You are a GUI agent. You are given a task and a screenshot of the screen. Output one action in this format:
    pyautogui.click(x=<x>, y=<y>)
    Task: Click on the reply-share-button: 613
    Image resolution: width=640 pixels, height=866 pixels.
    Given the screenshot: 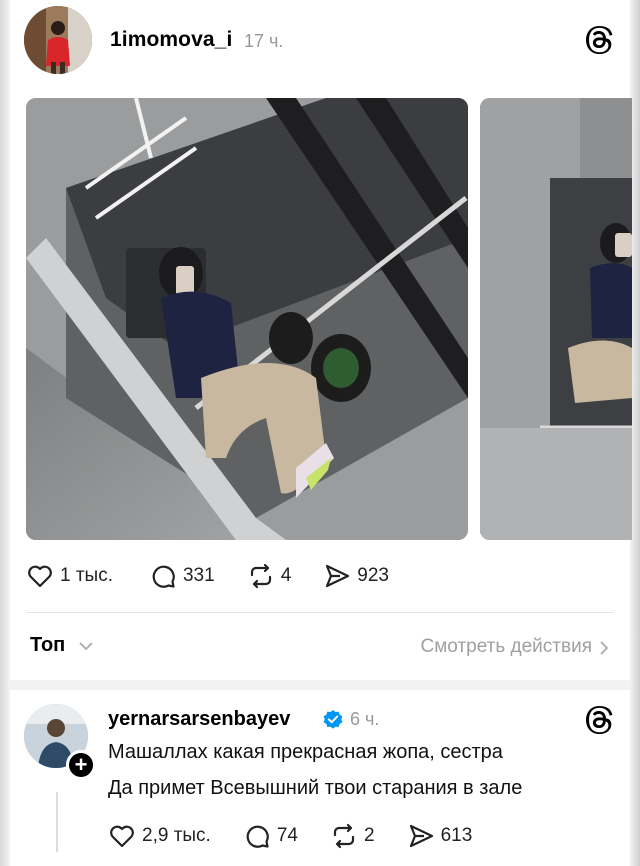 What is the action you would take?
    pyautogui.click(x=440, y=836)
    